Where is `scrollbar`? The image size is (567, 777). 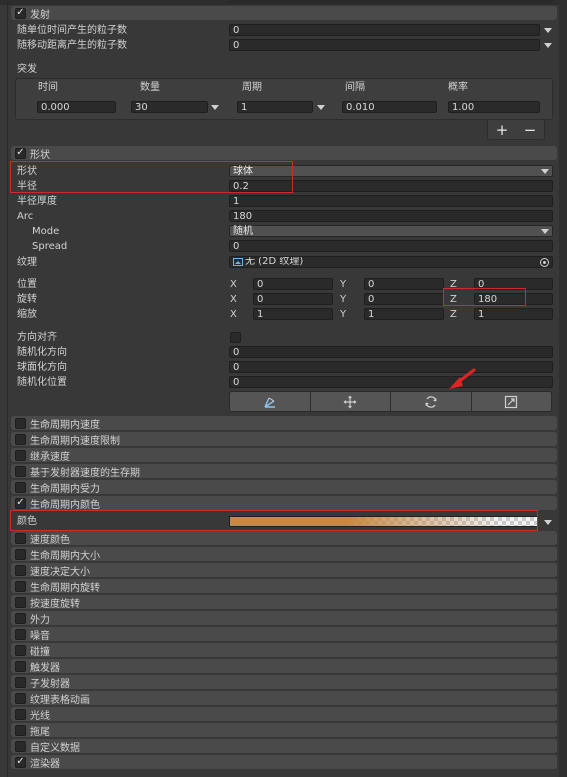 scrollbar is located at coordinates (563, 388).